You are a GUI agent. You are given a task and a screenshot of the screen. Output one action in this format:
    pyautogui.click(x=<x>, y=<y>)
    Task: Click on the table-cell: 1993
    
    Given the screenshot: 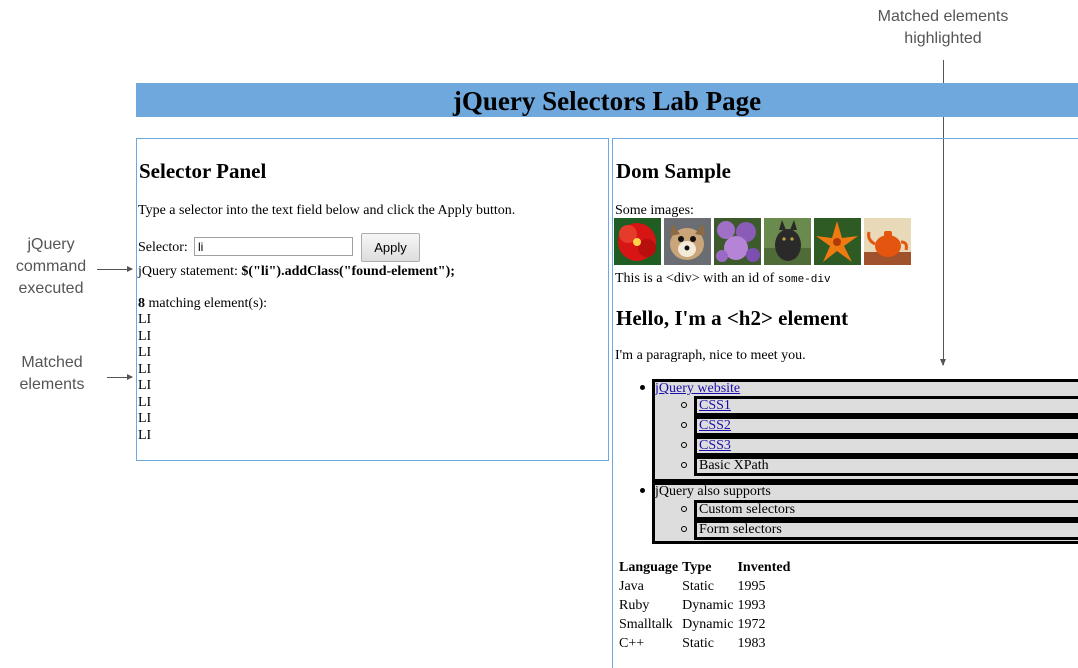 What is the action you would take?
    pyautogui.click(x=751, y=605)
    